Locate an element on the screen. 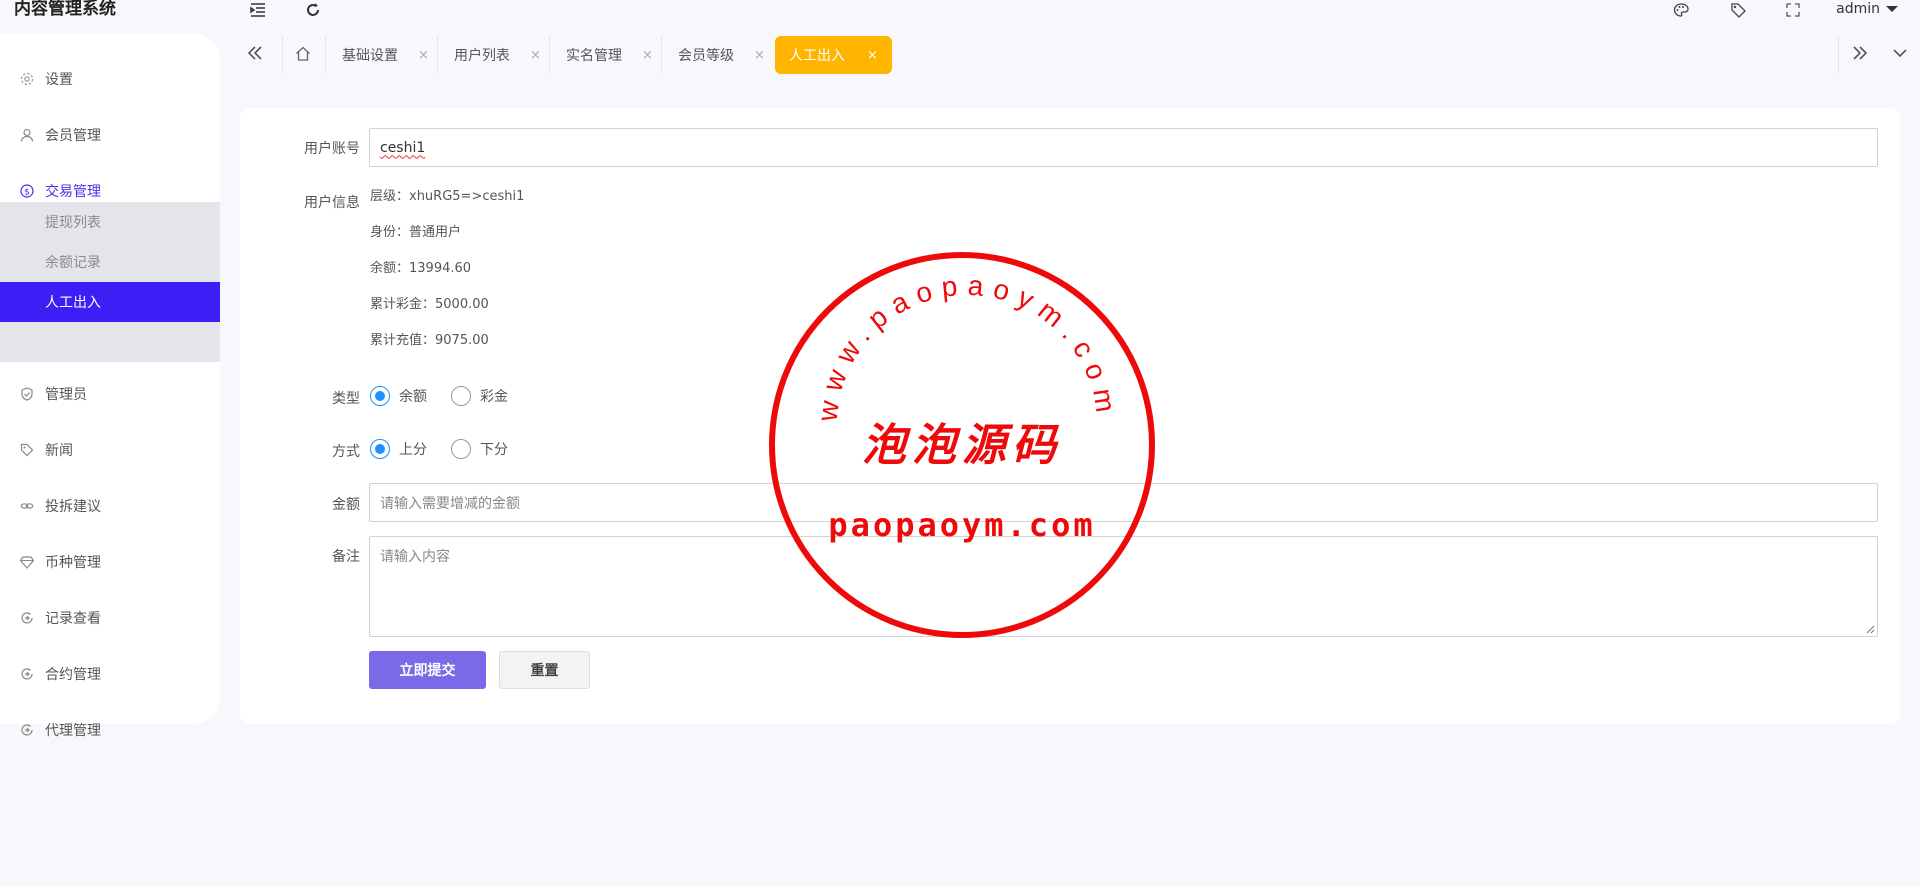 The width and height of the screenshot is (1920, 886). info-level: 层级：xhuRG5=>ceshi1 is located at coordinates (447, 196).